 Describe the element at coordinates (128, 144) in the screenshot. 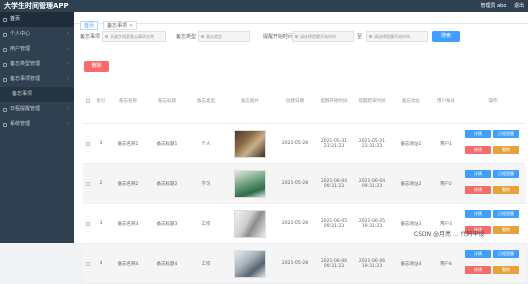

I see `cell-name: 备忘名称1` at that location.